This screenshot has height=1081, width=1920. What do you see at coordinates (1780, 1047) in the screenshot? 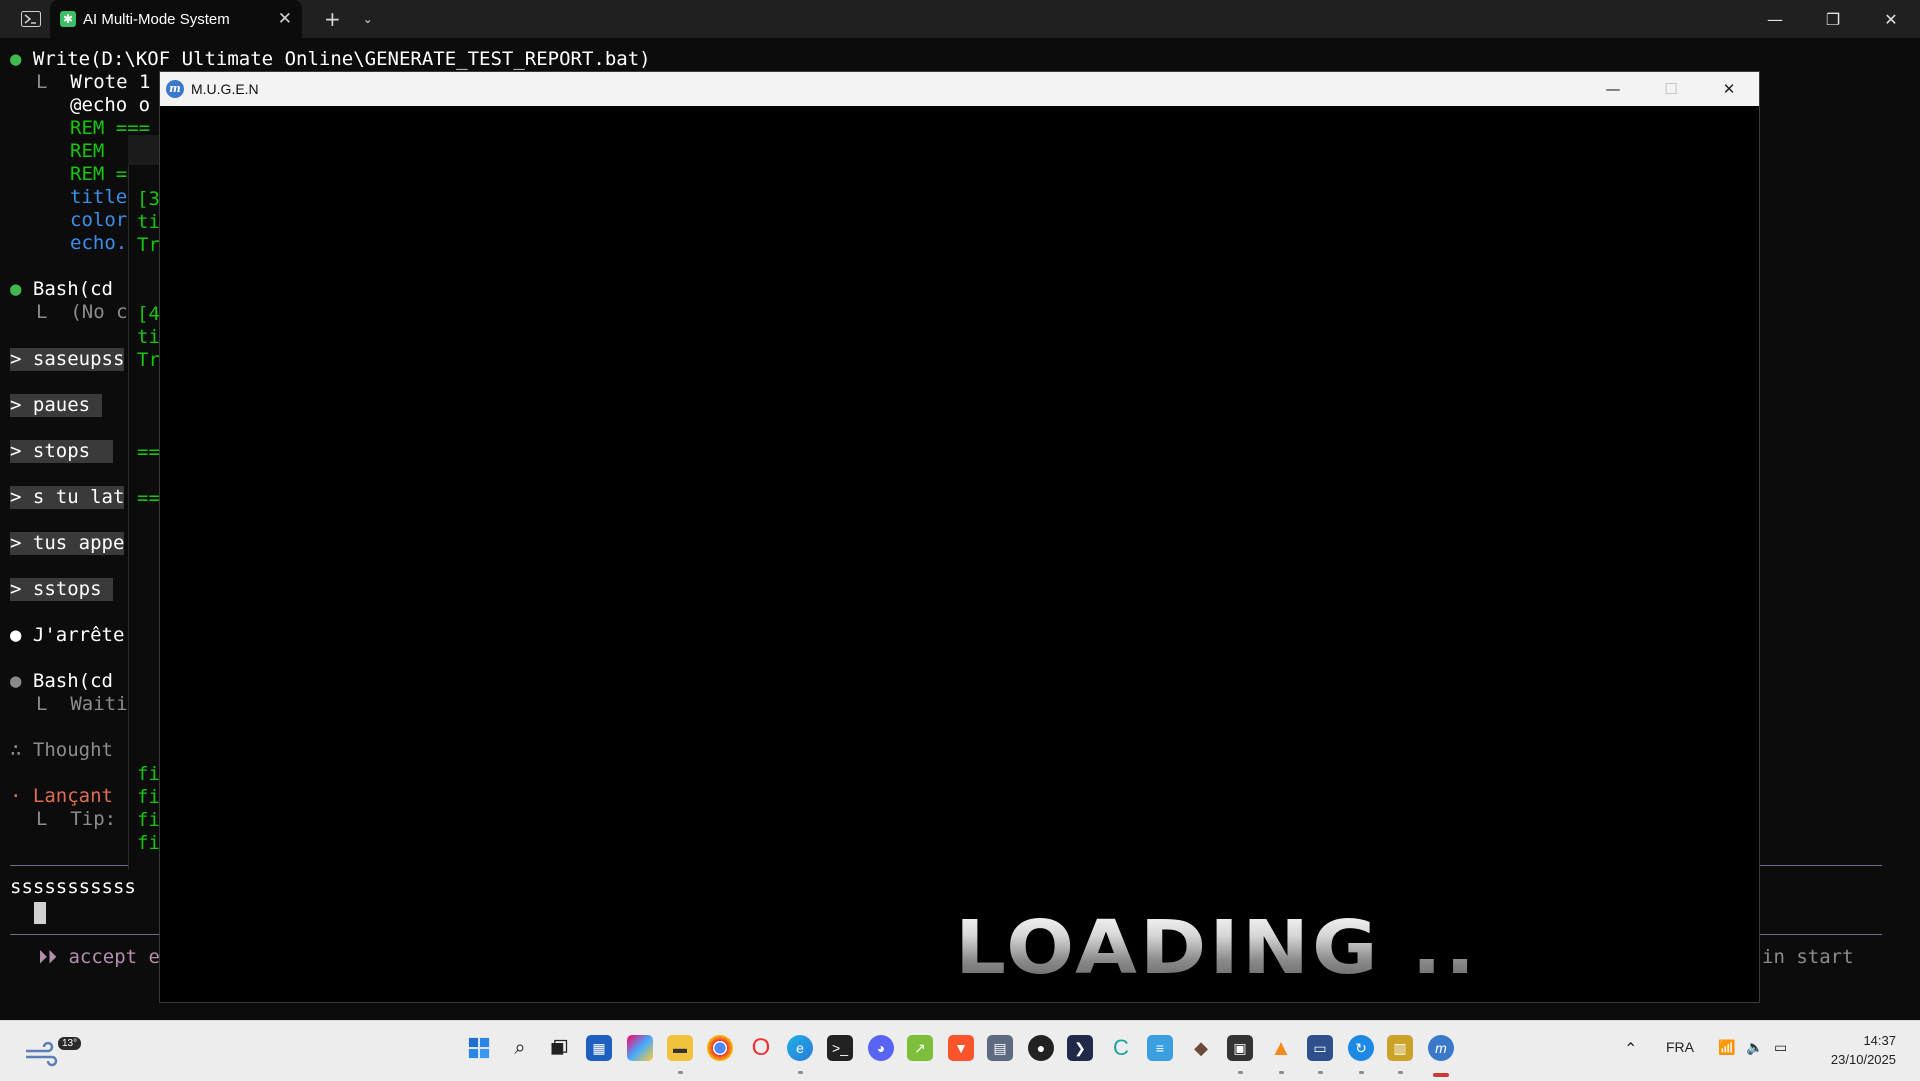
I see `battery-icon: ▭` at bounding box center [1780, 1047].